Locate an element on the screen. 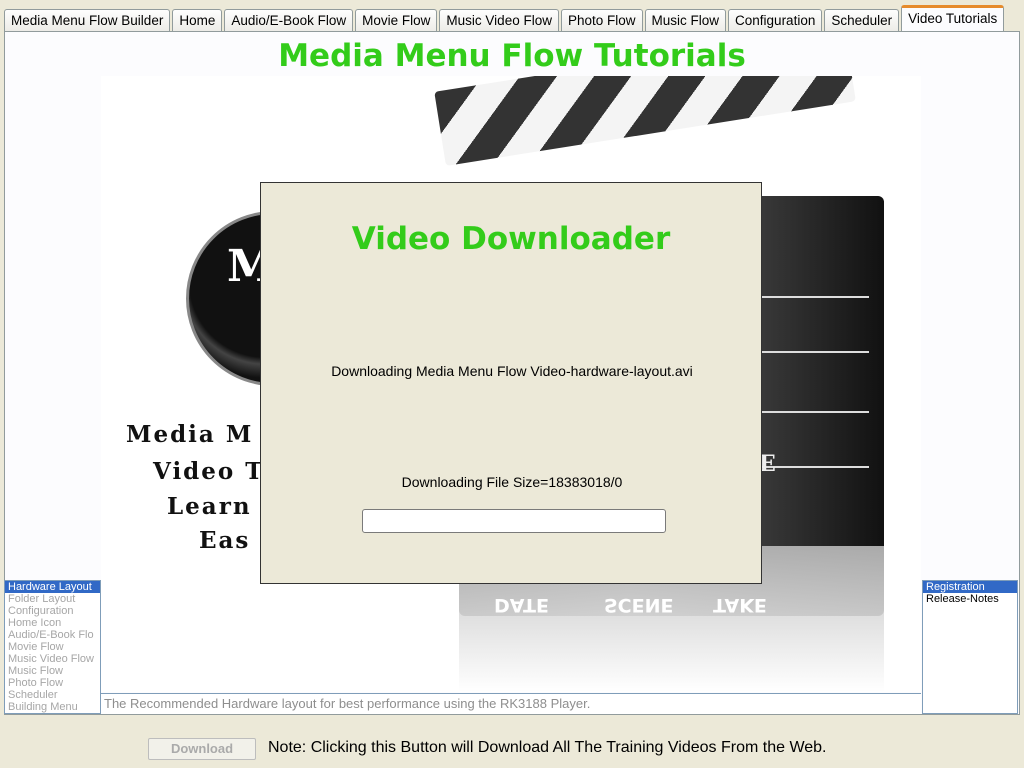 The width and height of the screenshot is (1024, 768). info-list-item: Registration is located at coordinates (970, 587).